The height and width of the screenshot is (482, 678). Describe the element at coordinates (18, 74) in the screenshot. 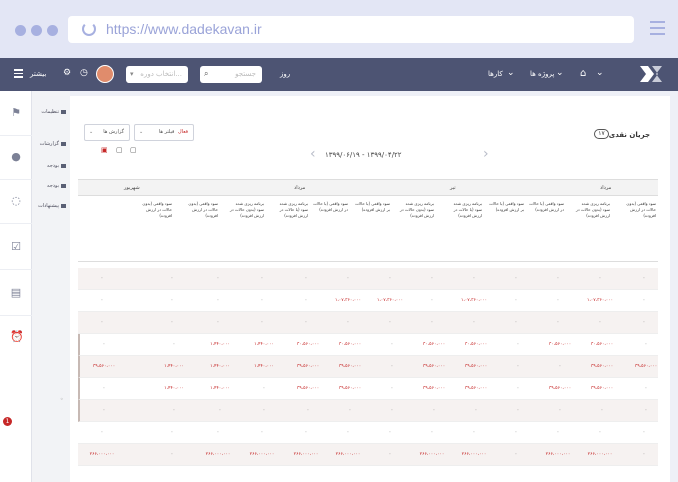

I see `menu-icon` at that location.